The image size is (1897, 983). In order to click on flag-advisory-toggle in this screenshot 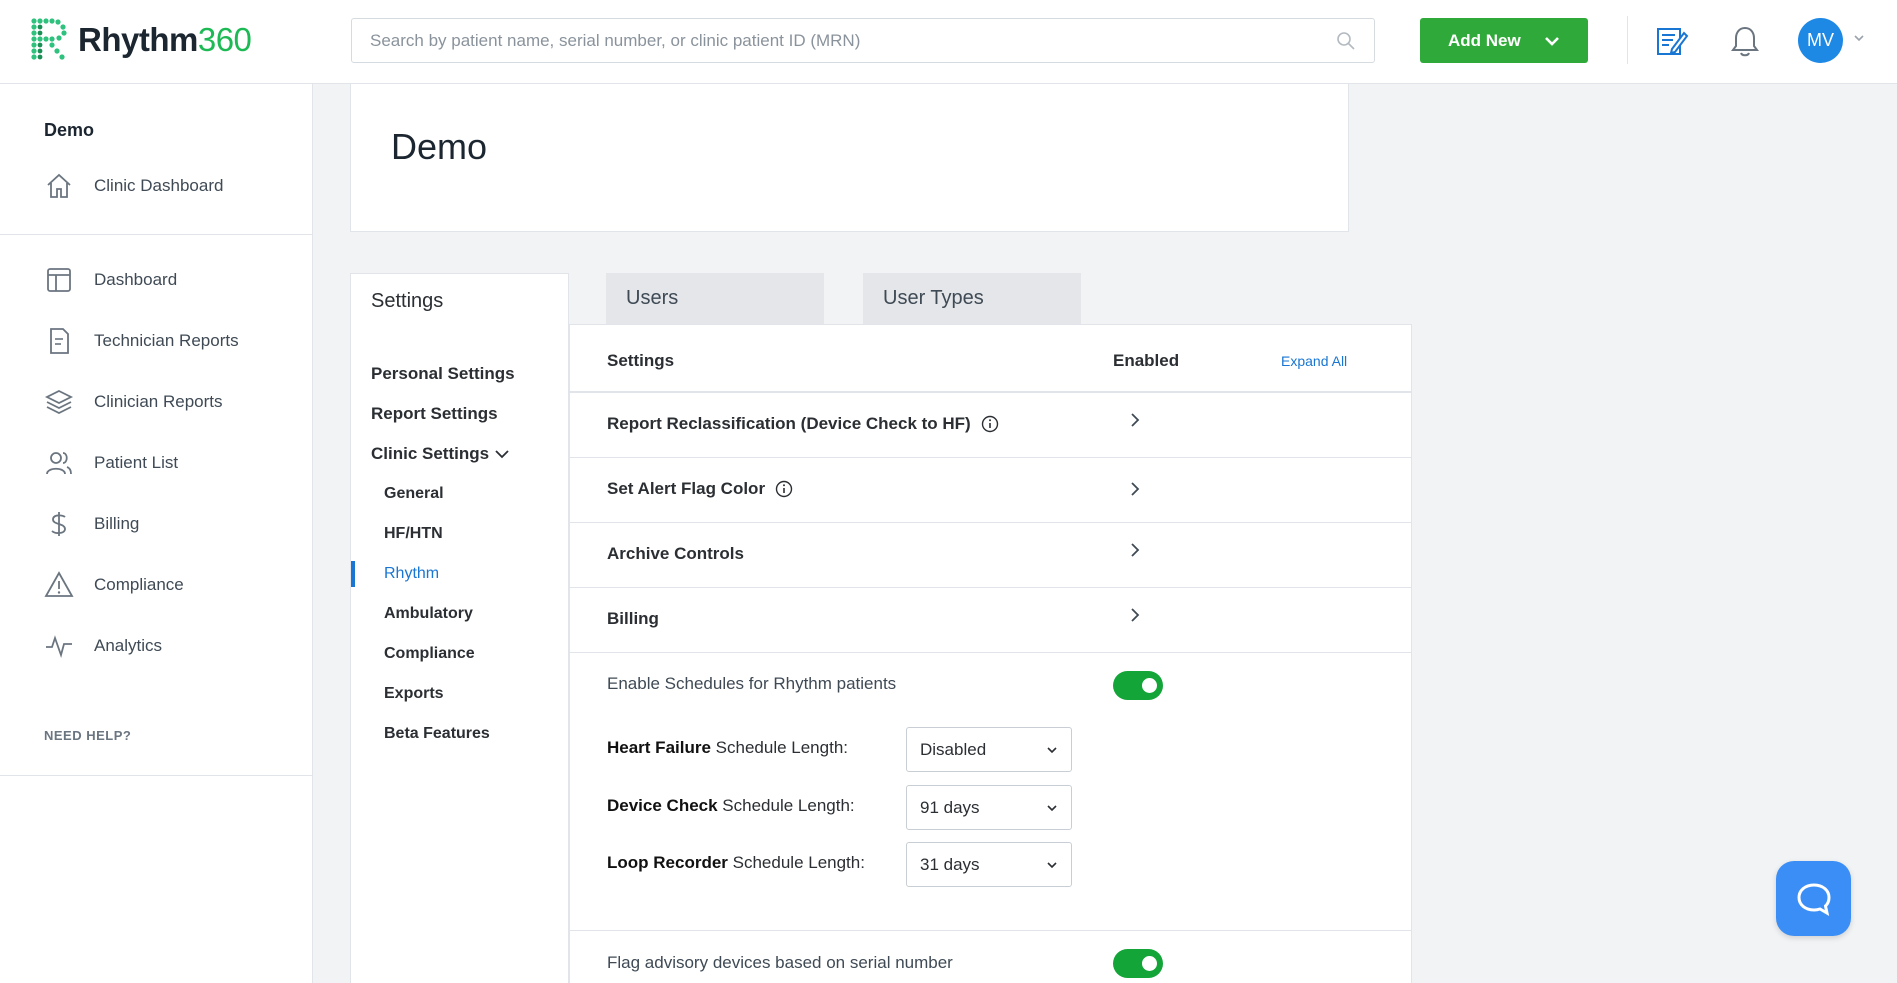, I will do `click(1138, 963)`.